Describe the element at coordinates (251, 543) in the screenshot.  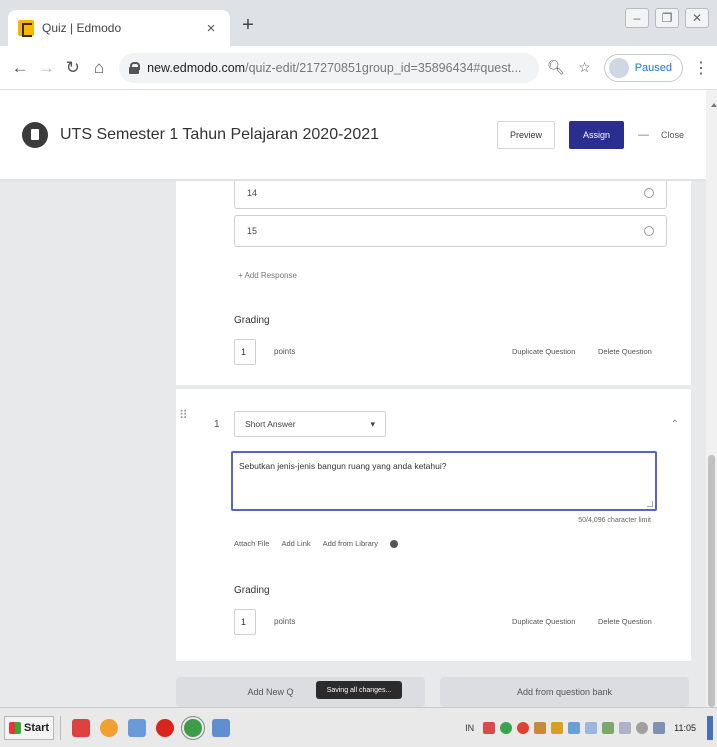
I see `attach-file-button: Attach File` at that location.